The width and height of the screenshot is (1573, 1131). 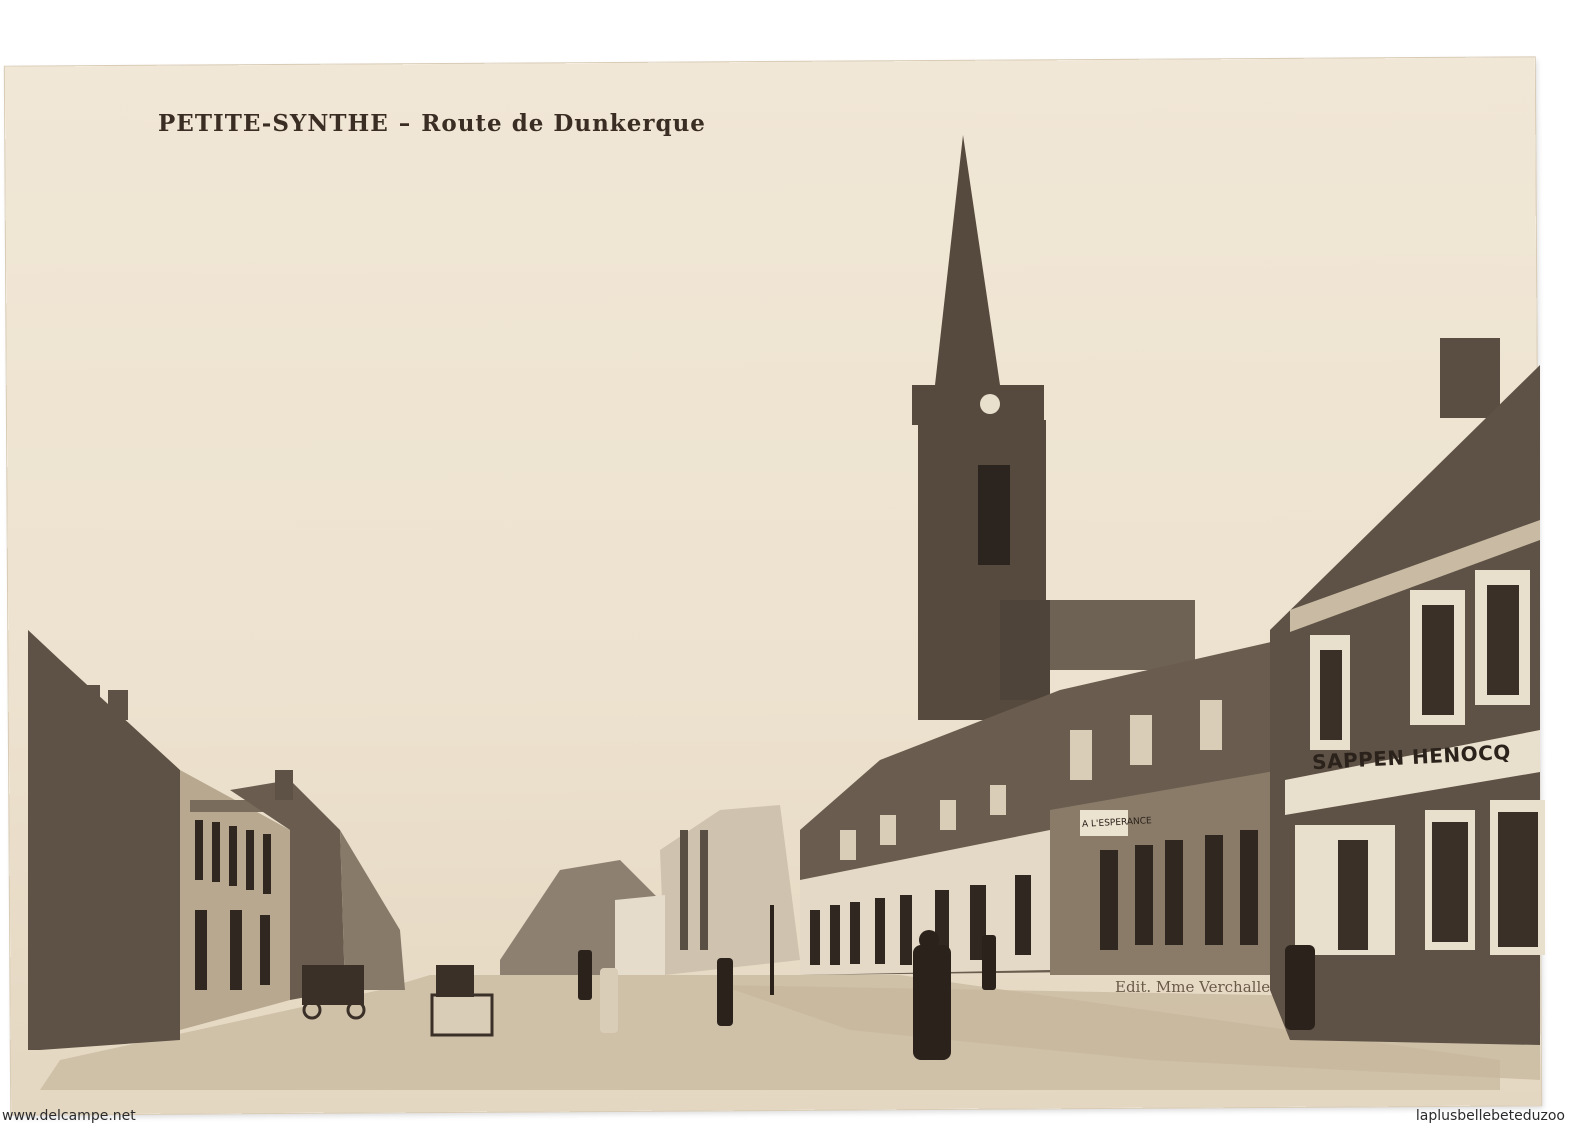 What do you see at coordinates (1490, 1116) in the screenshot?
I see `watermark-right: laplusbellebeteduzoo` at bounding box center [1490, 1116].